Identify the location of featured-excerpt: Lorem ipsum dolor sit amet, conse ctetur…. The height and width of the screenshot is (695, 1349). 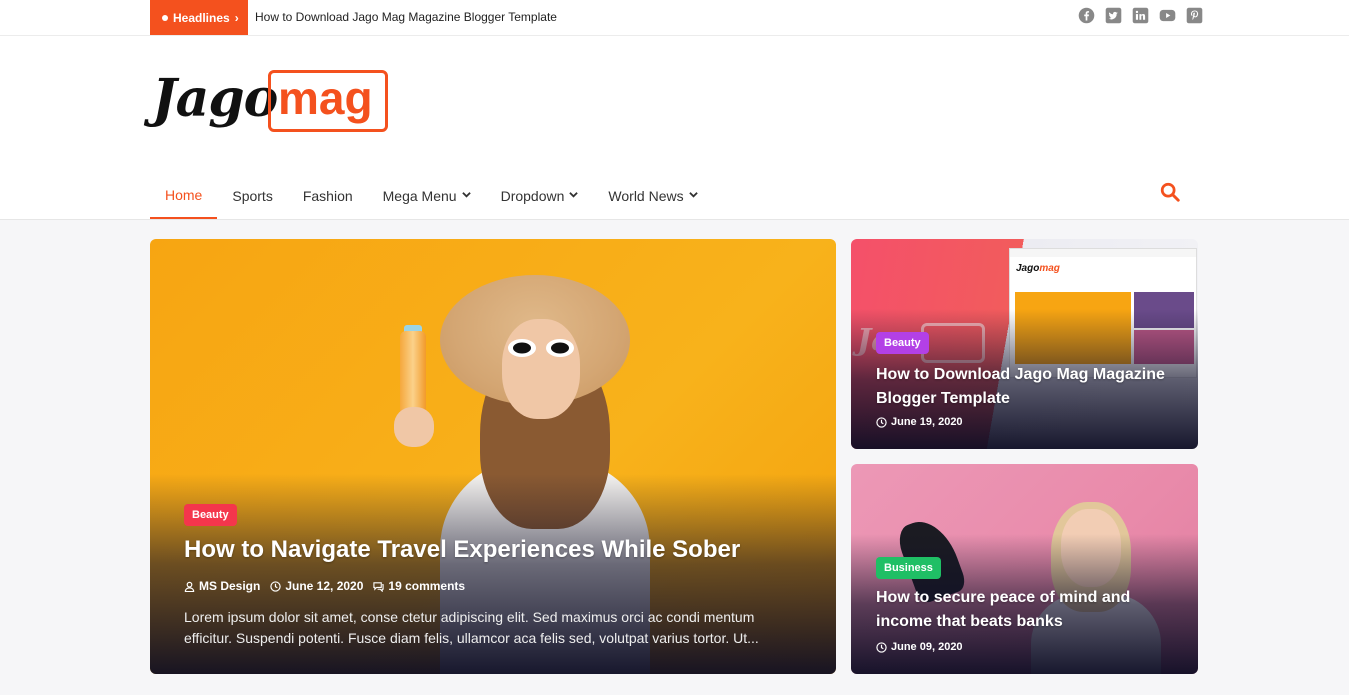
(471, 627).